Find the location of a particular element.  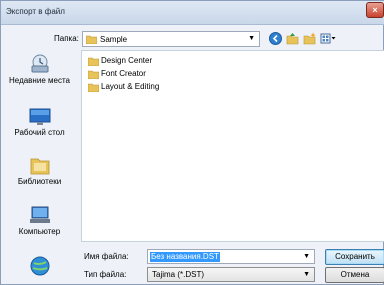

folder-toolbar is located at coordinates (324, 39).